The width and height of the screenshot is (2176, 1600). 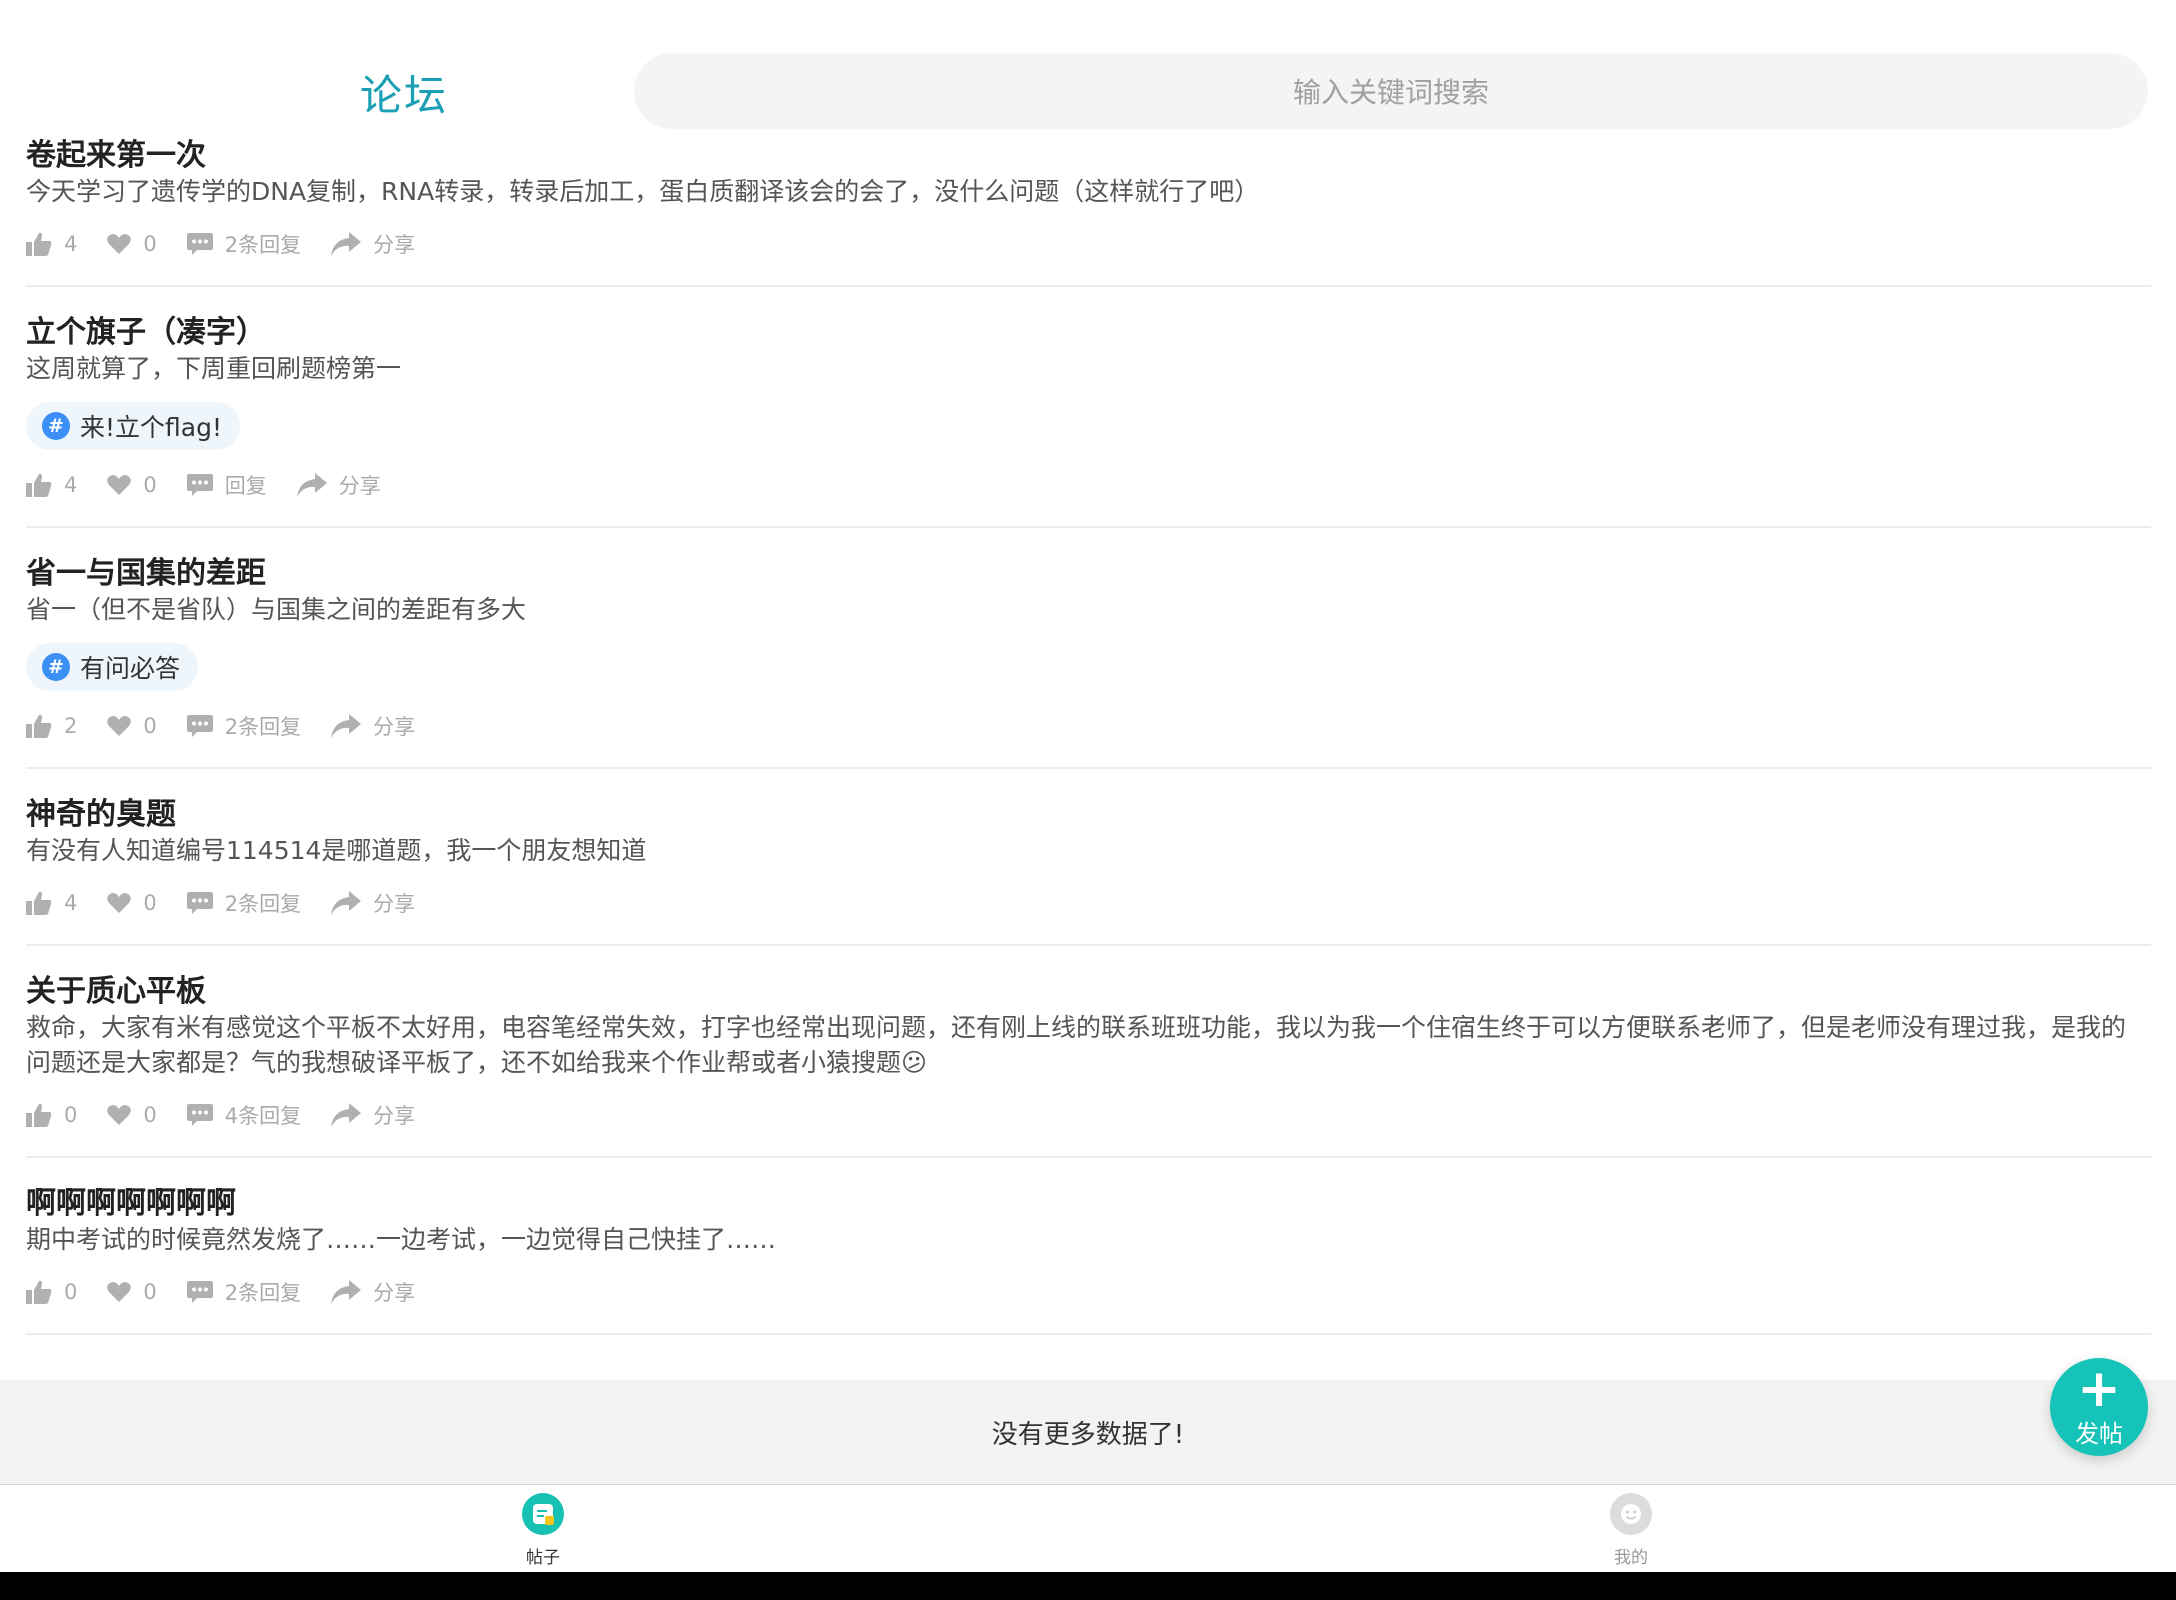 I want to click on reply-button: 4条回复, so click(x=244, y=1115).